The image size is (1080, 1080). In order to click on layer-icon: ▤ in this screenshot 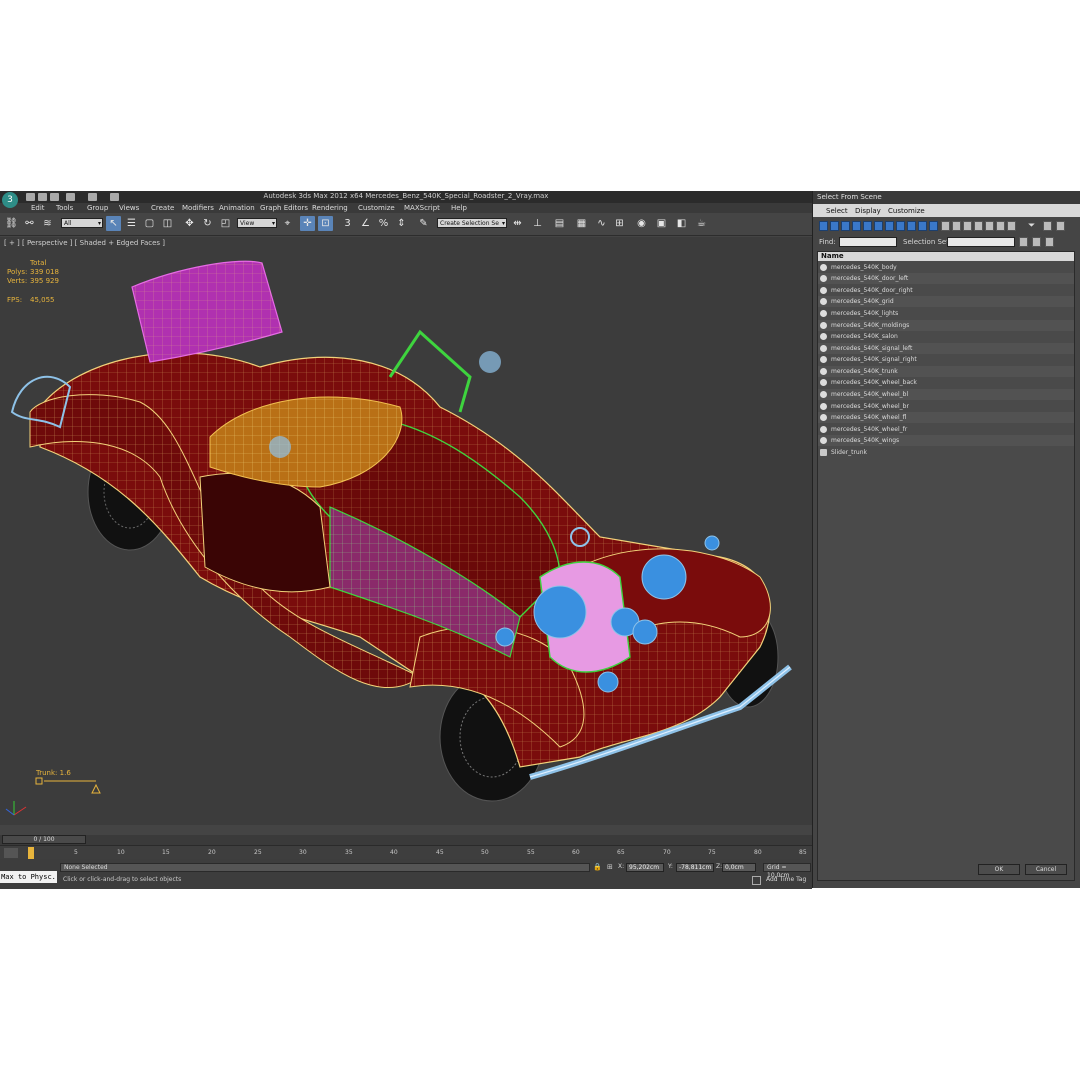, I will do `click(559, 223)`.